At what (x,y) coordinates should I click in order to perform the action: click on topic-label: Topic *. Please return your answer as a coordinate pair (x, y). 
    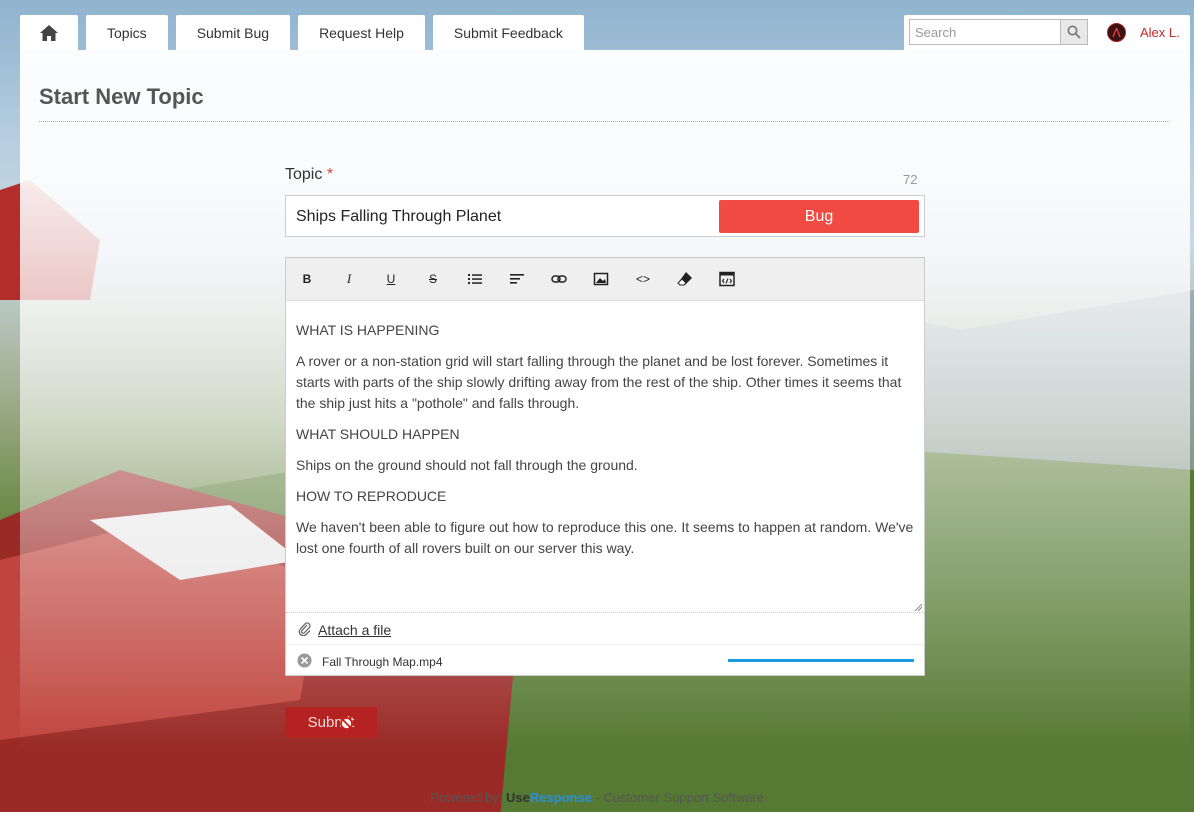
    Looking at the image, I should click on (309, 175).